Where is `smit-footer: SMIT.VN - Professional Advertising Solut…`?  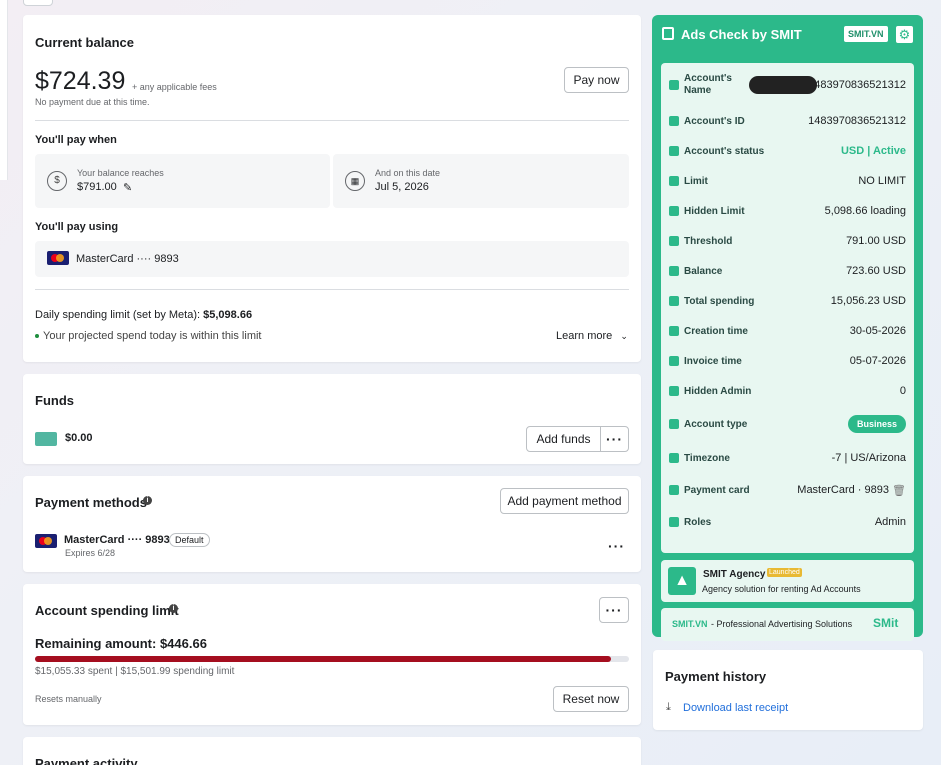 smit-footer: SMIT.VN - Professional Advertising Solut… is located at coordinates (787, 624).